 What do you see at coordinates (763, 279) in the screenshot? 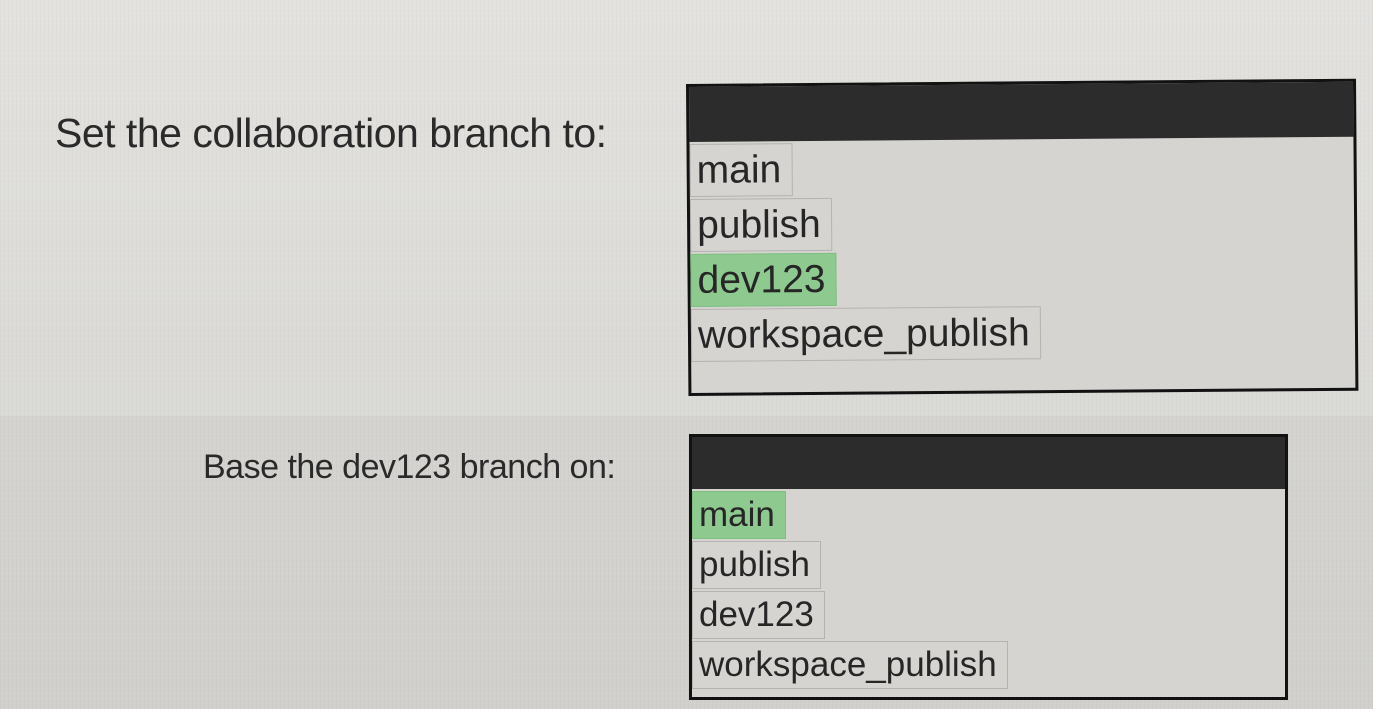
I see `option-dev123-selected: dev123` at bounding box center [763, 279].